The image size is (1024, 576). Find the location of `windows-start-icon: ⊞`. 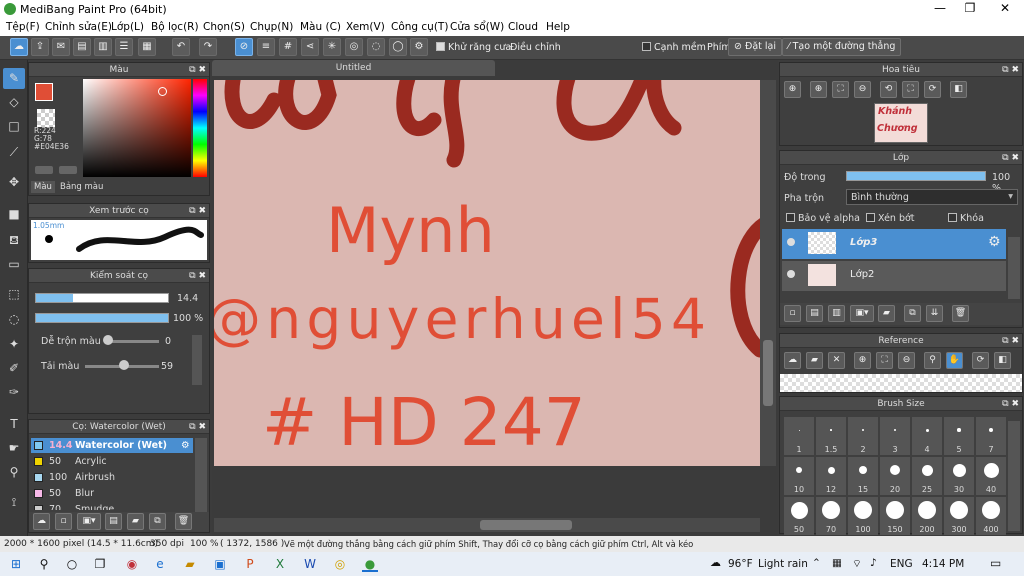

windows-start-icon: ⊞ is located at coordinates (16, 564).